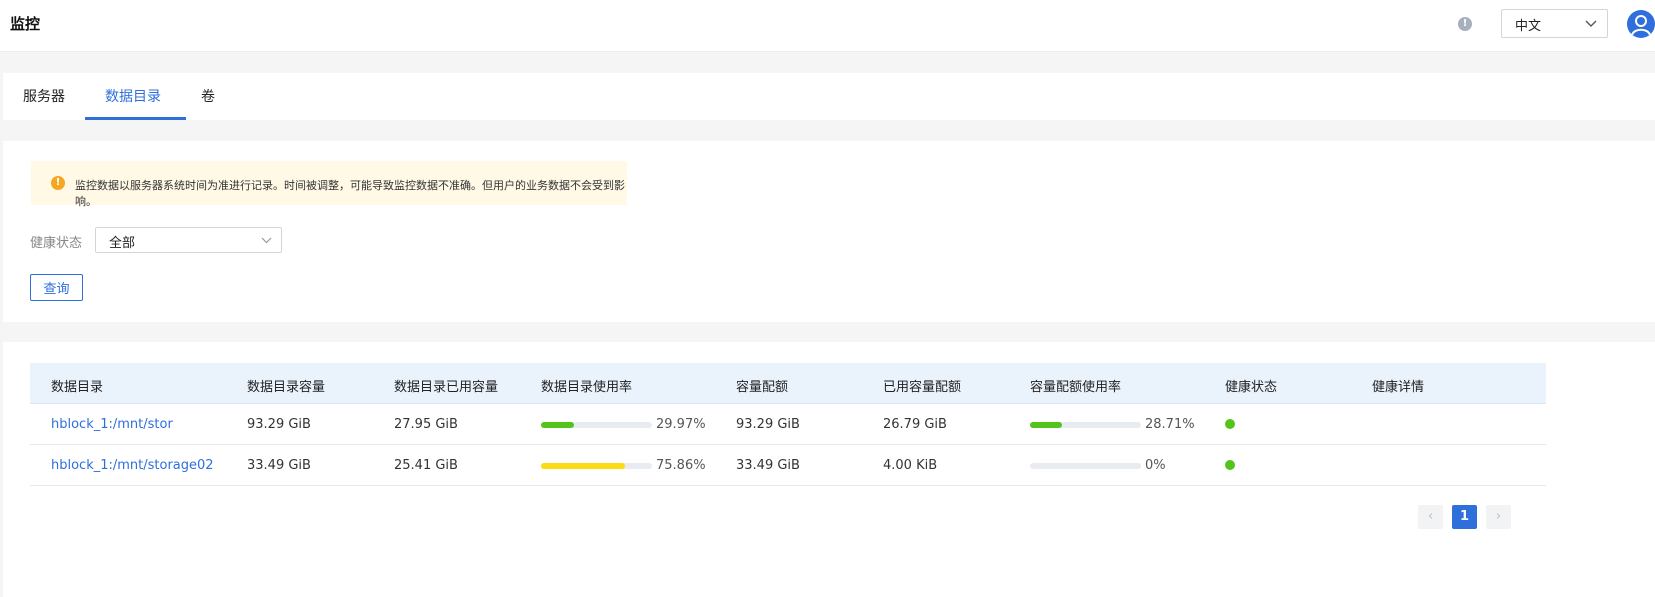 The height and width of the screenshot is (597, 1655). What do you see at coordinates (208, 96) in the screenshot?
I see `tab-volumes: 卷` at bounding box center [208, 96].